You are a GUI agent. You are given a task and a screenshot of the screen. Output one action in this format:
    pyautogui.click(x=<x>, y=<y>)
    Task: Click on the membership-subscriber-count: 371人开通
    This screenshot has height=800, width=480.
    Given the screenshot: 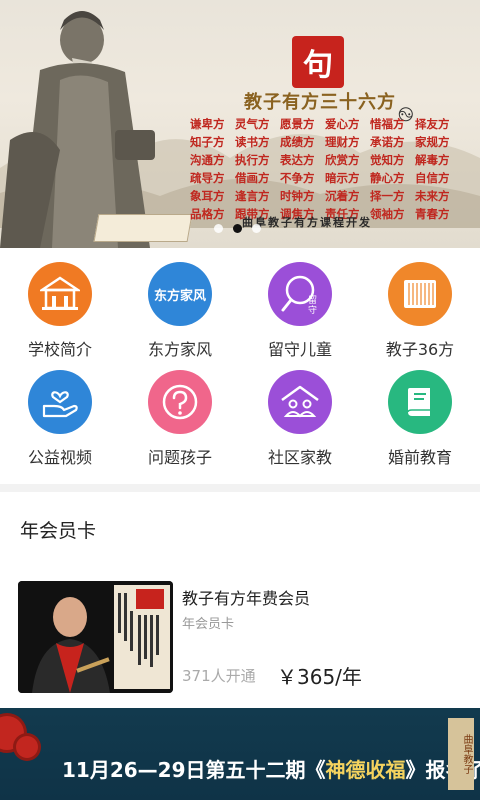 What is the action you would take?
    pyautogui.click(x=219, y=676)
    